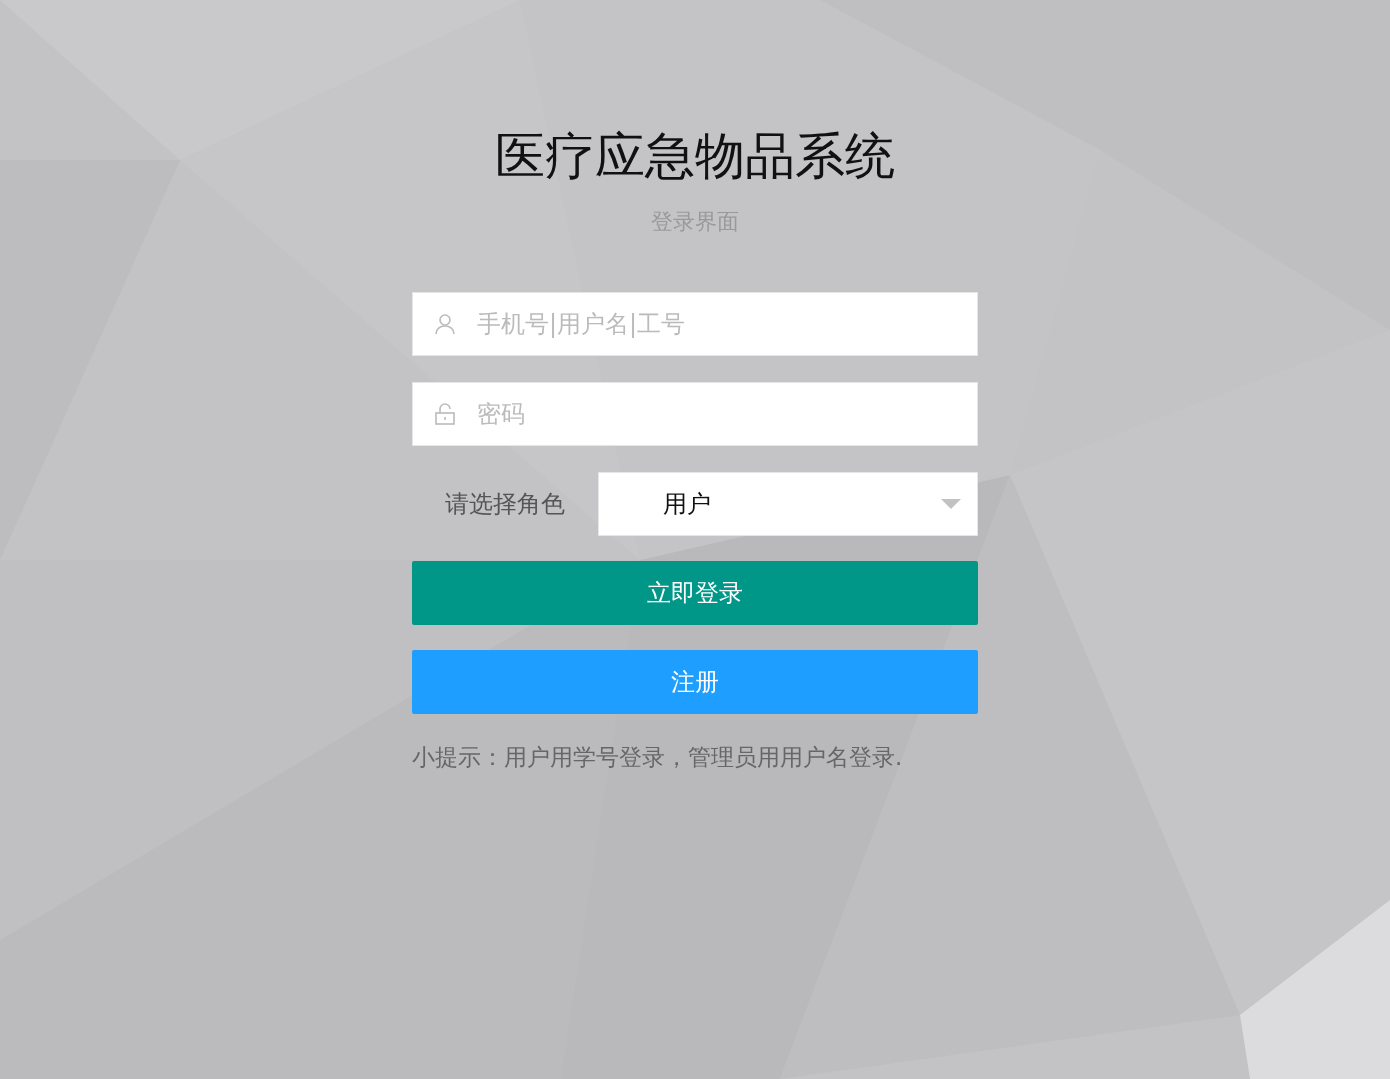  I want to click on caret-icon, so click(951, 504).